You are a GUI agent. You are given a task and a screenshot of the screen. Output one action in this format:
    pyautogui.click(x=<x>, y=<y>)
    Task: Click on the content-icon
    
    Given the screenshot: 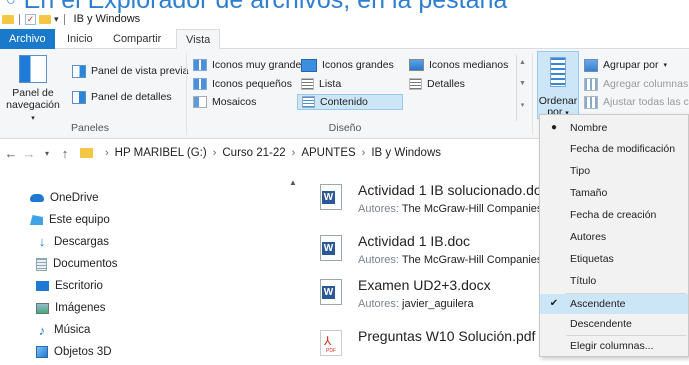 What is the action you would take?
    pyautogui.click(x=308, y=102)
    